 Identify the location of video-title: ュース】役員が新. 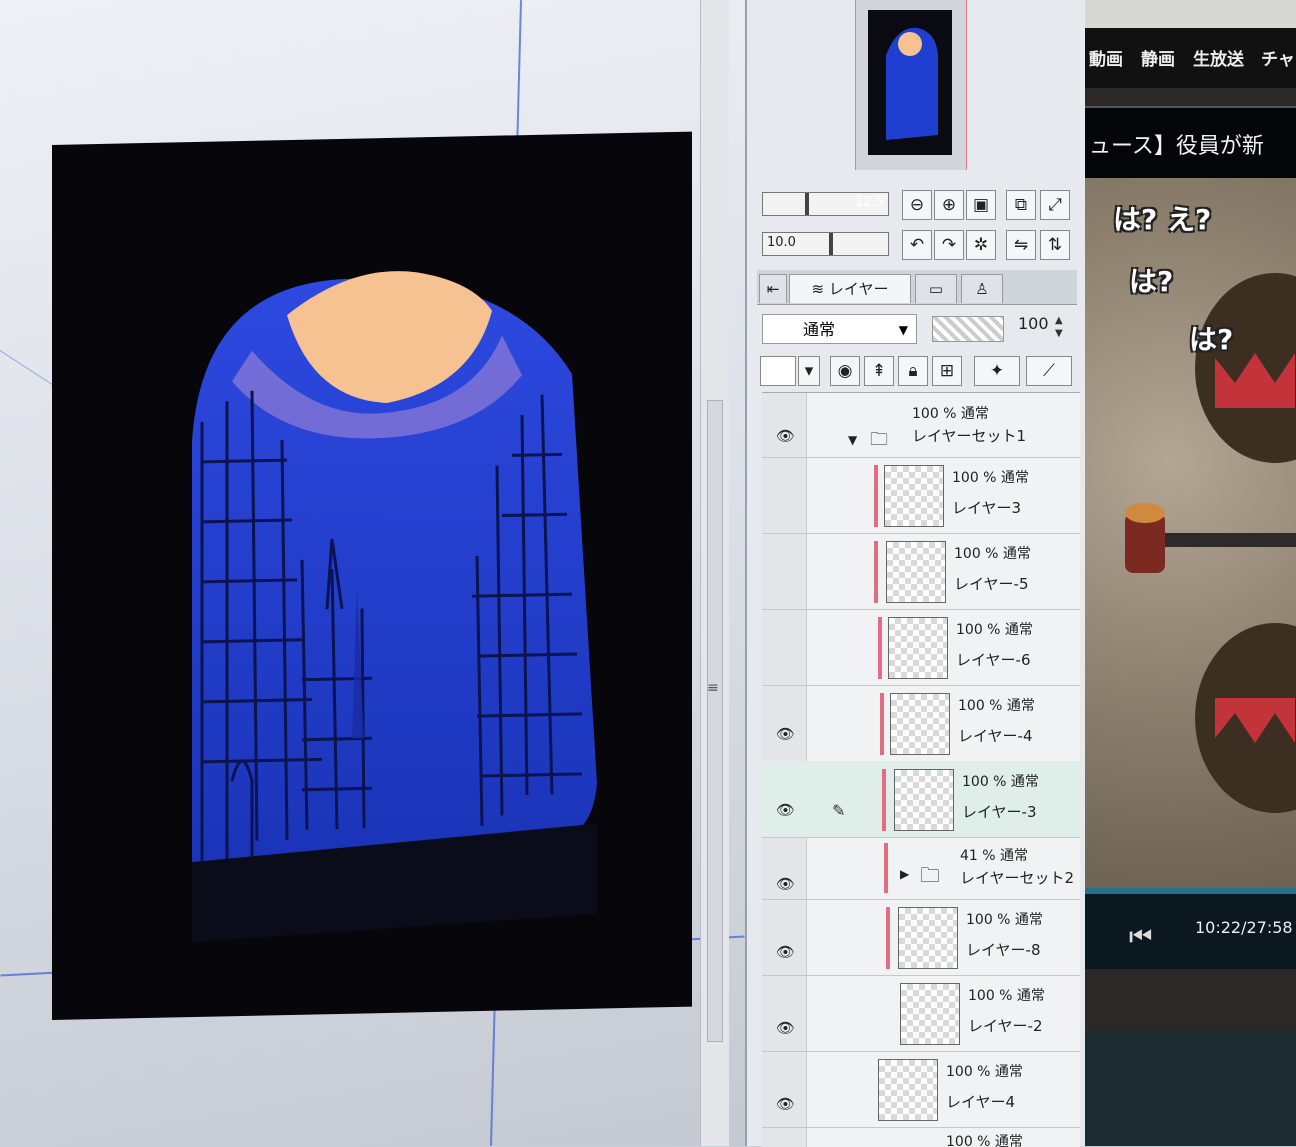
(1176, 146).